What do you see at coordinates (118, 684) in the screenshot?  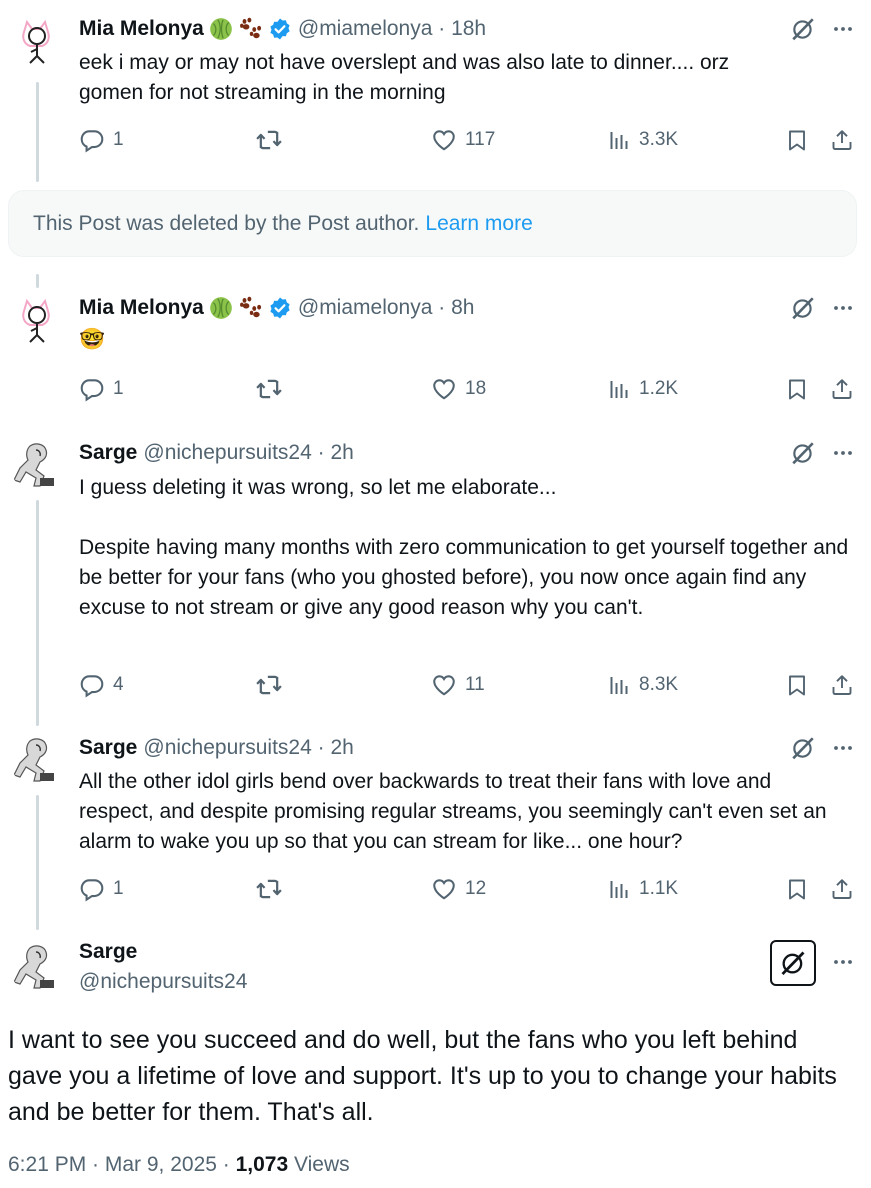 I see `reply-count: 4` at bounding box center [118, 684].